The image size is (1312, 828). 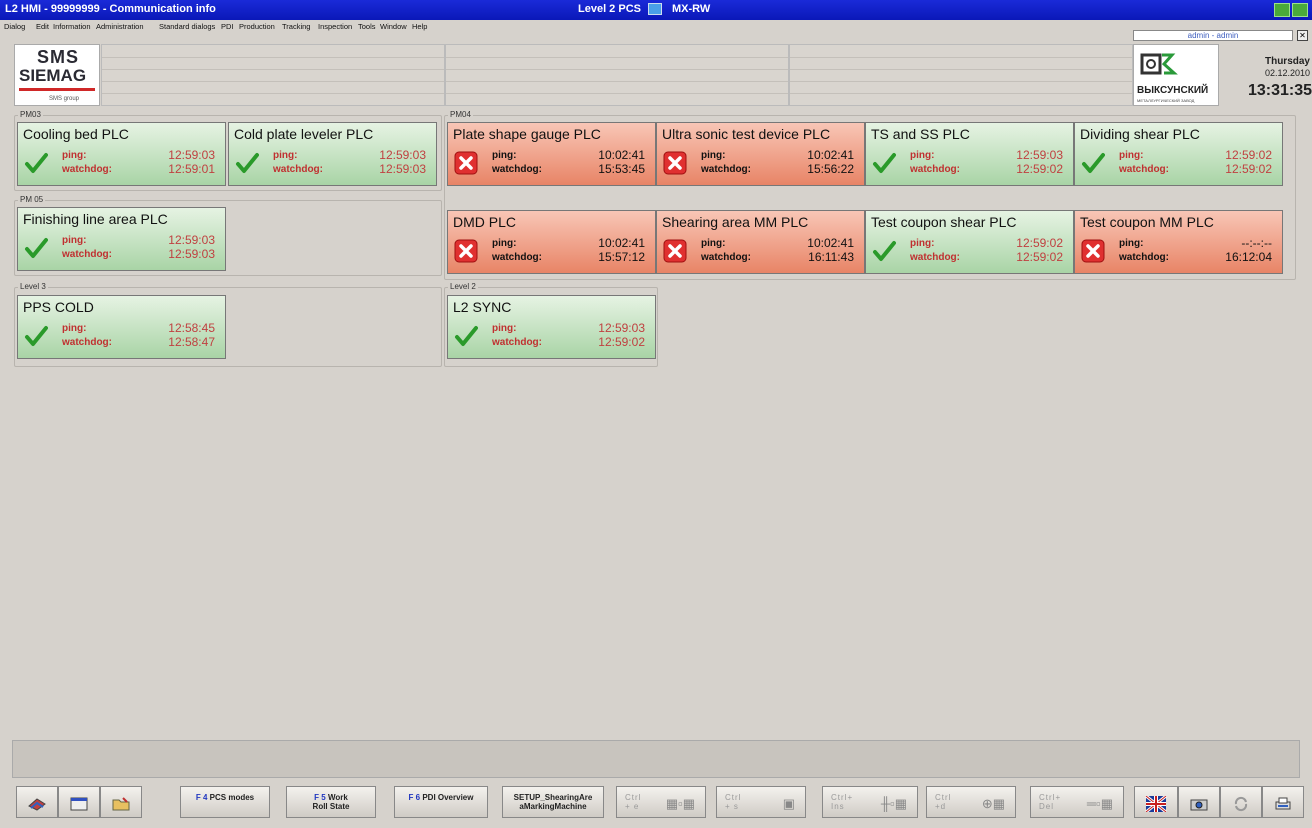 What do you see at coordinates (551, 327) in the screenshot?
I see `plc-card-l2-sync: L2 SYNC ping: watchdog: 12:59:03 12:59:02` at bounding box center [551, 327].